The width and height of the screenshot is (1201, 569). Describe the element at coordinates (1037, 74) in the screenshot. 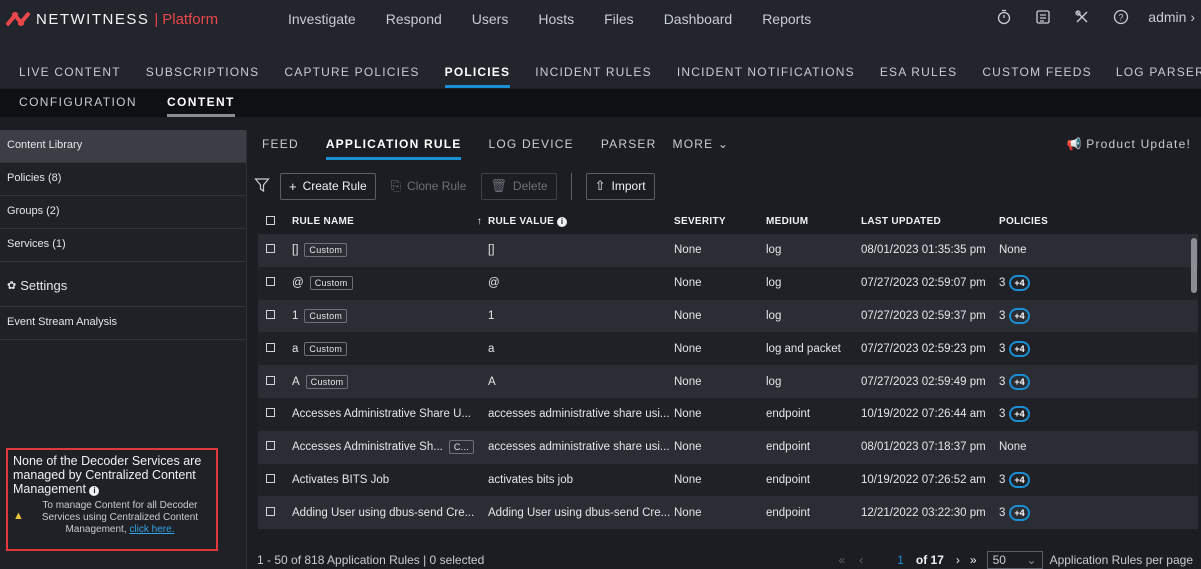

I see `subnav-custom-feeds: CUSTOM FEEDS` at that location.